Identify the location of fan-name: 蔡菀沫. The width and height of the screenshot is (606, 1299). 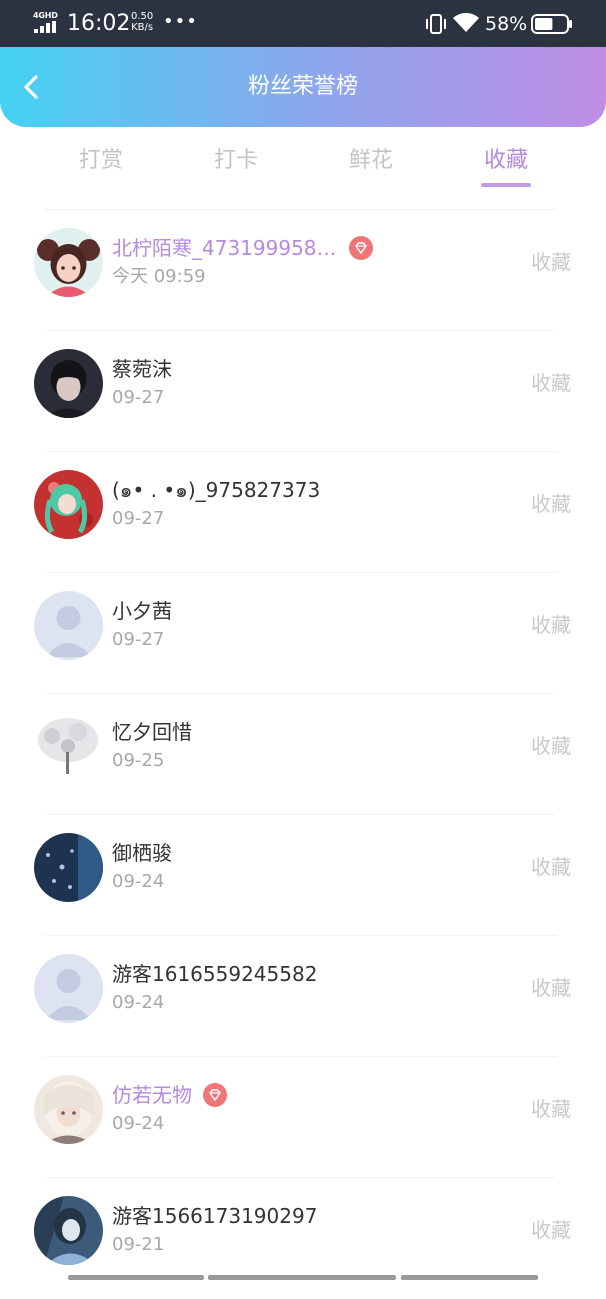
(142, 369).